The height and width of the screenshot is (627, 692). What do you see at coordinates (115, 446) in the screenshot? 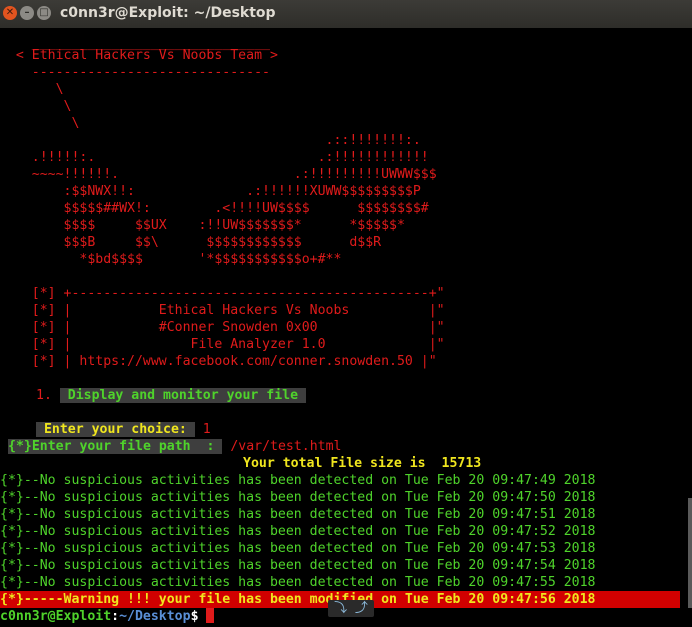
I see `path-label: {*}Enter your file path :` at bounding box center [115, 446].